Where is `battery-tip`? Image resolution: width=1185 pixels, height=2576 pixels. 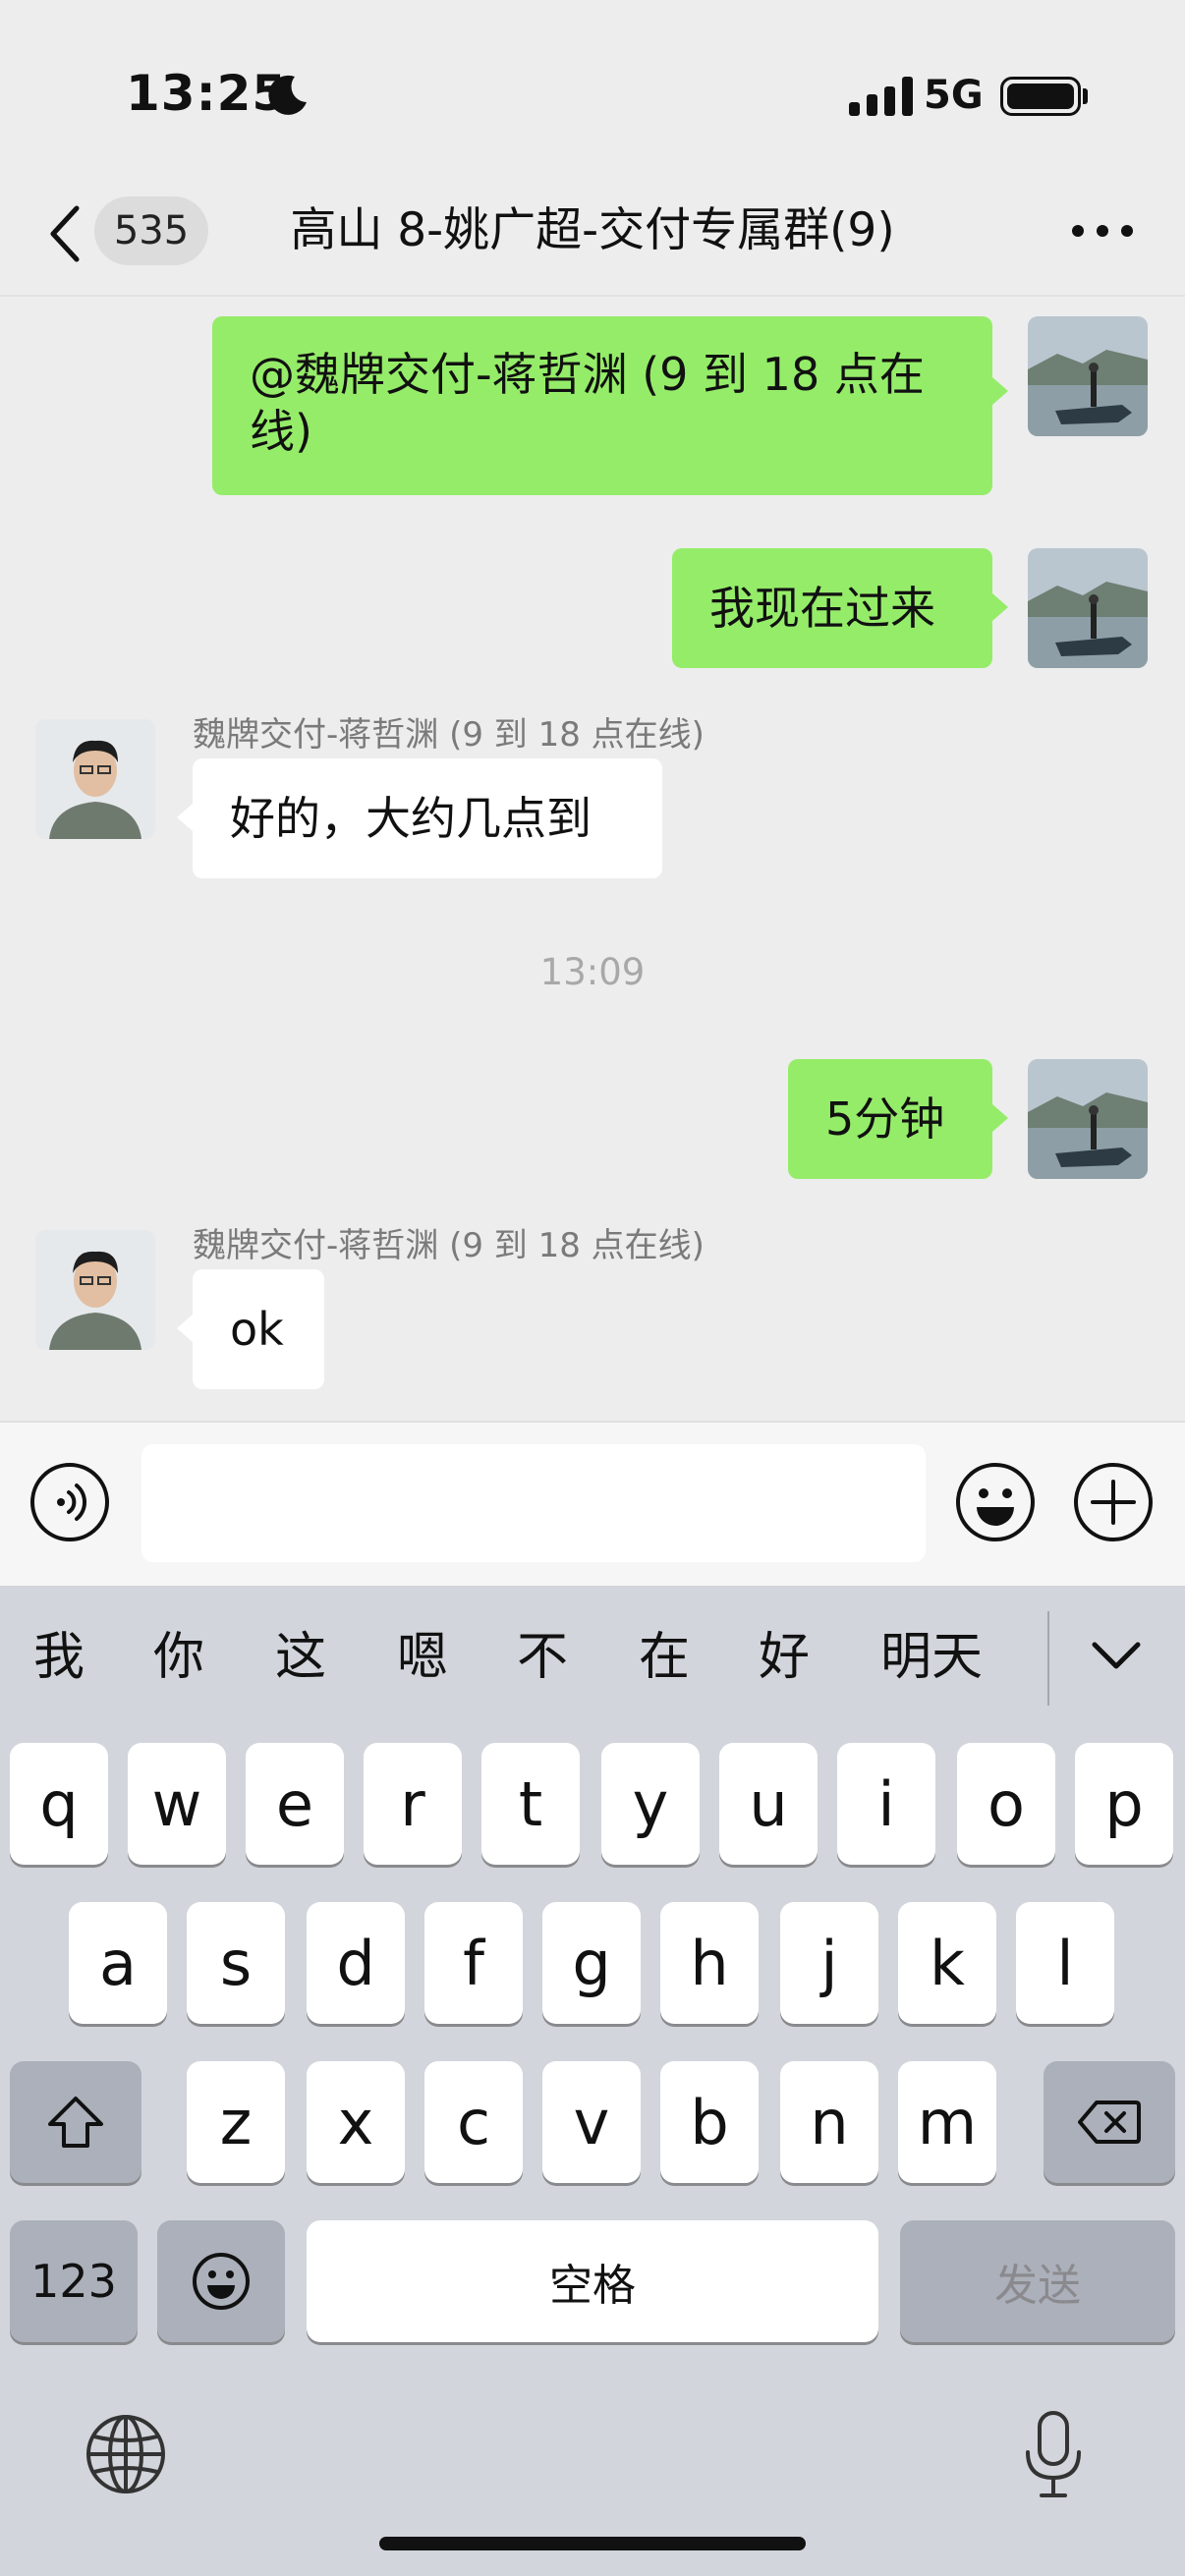
battery-tip is located at coordinates (1085, 96).